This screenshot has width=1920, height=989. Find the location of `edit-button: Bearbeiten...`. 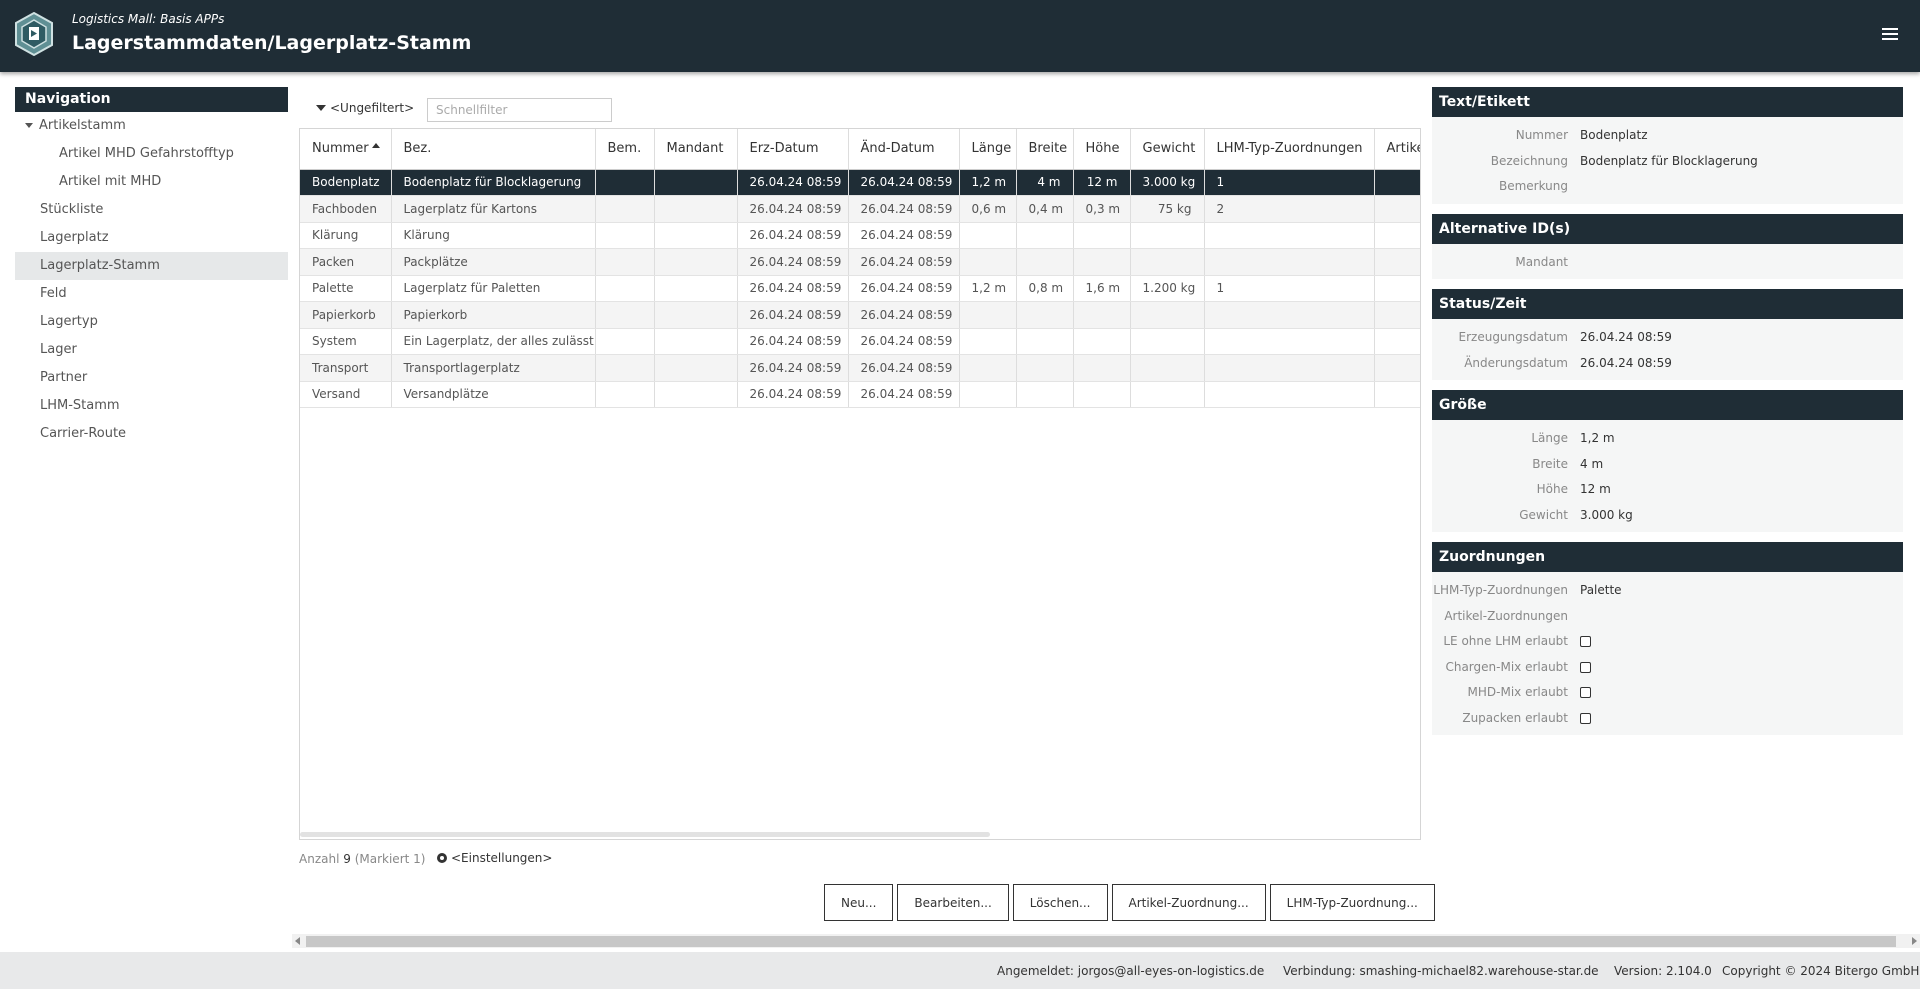

edit-button: Bearbeiten... is located at coordinates (953, 902).